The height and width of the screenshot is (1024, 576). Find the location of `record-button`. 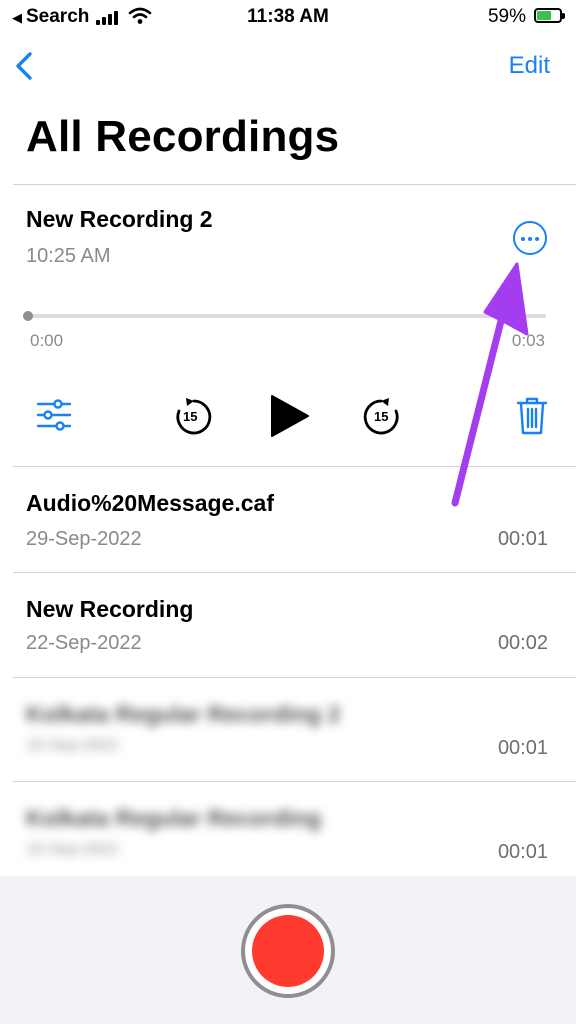

record-button is located at coordinates (288, 951).